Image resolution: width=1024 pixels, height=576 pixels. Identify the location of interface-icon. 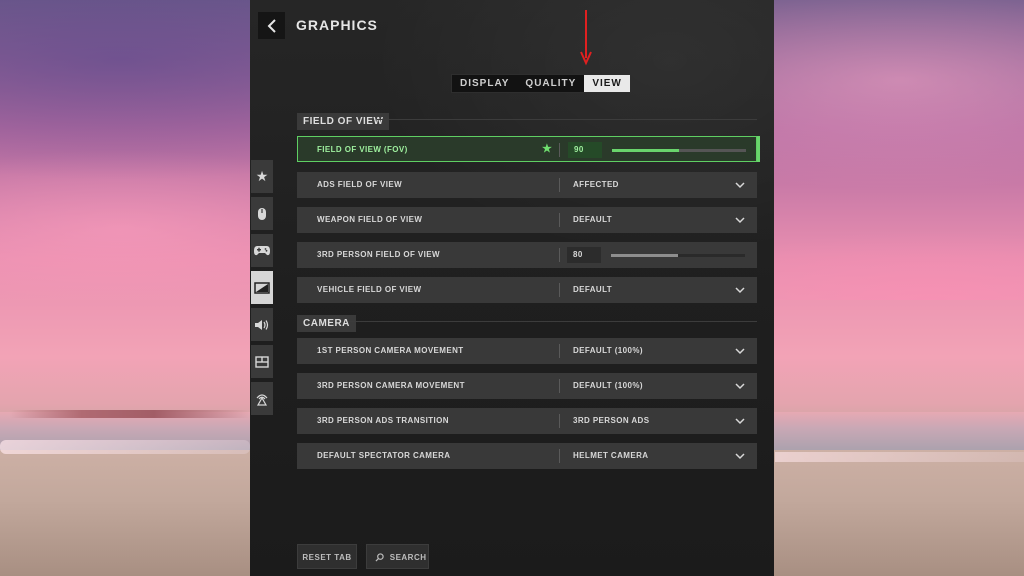
(262, 361).